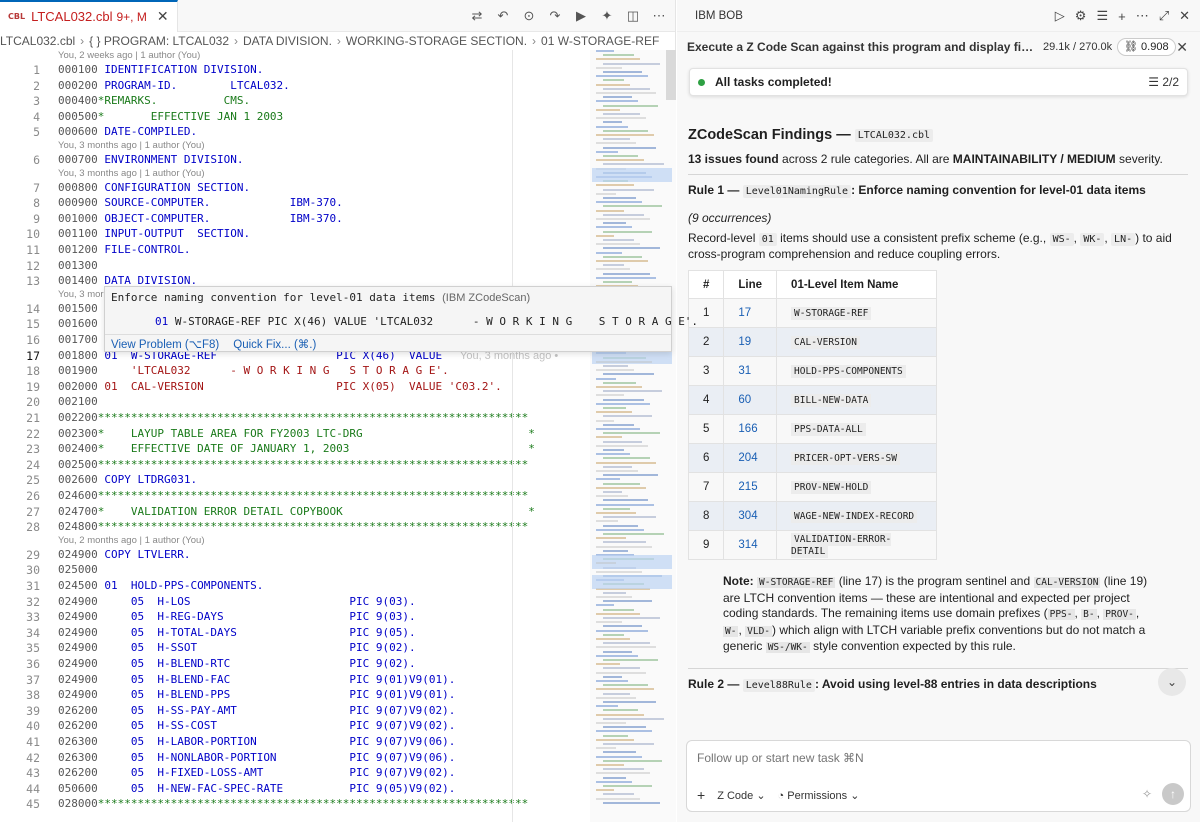 The height and width of the screenshot is (822, 1200). I want to click on code-line: 3 000400*REMARKS. CMS., so click(293, 101).